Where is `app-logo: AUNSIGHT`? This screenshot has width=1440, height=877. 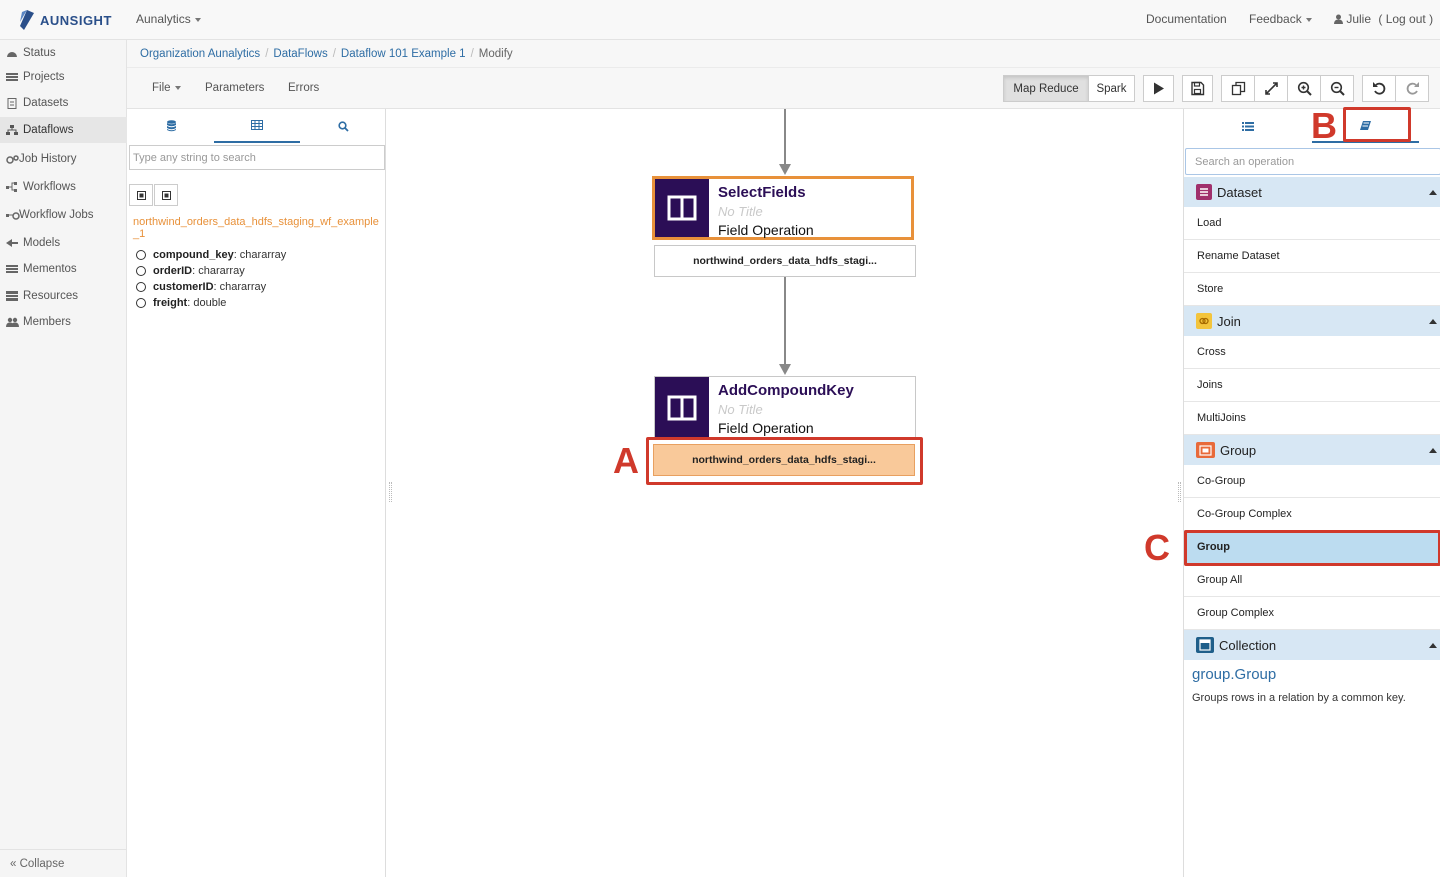 app-logo: AUNSIGHT is located at coordinates (65, 20).